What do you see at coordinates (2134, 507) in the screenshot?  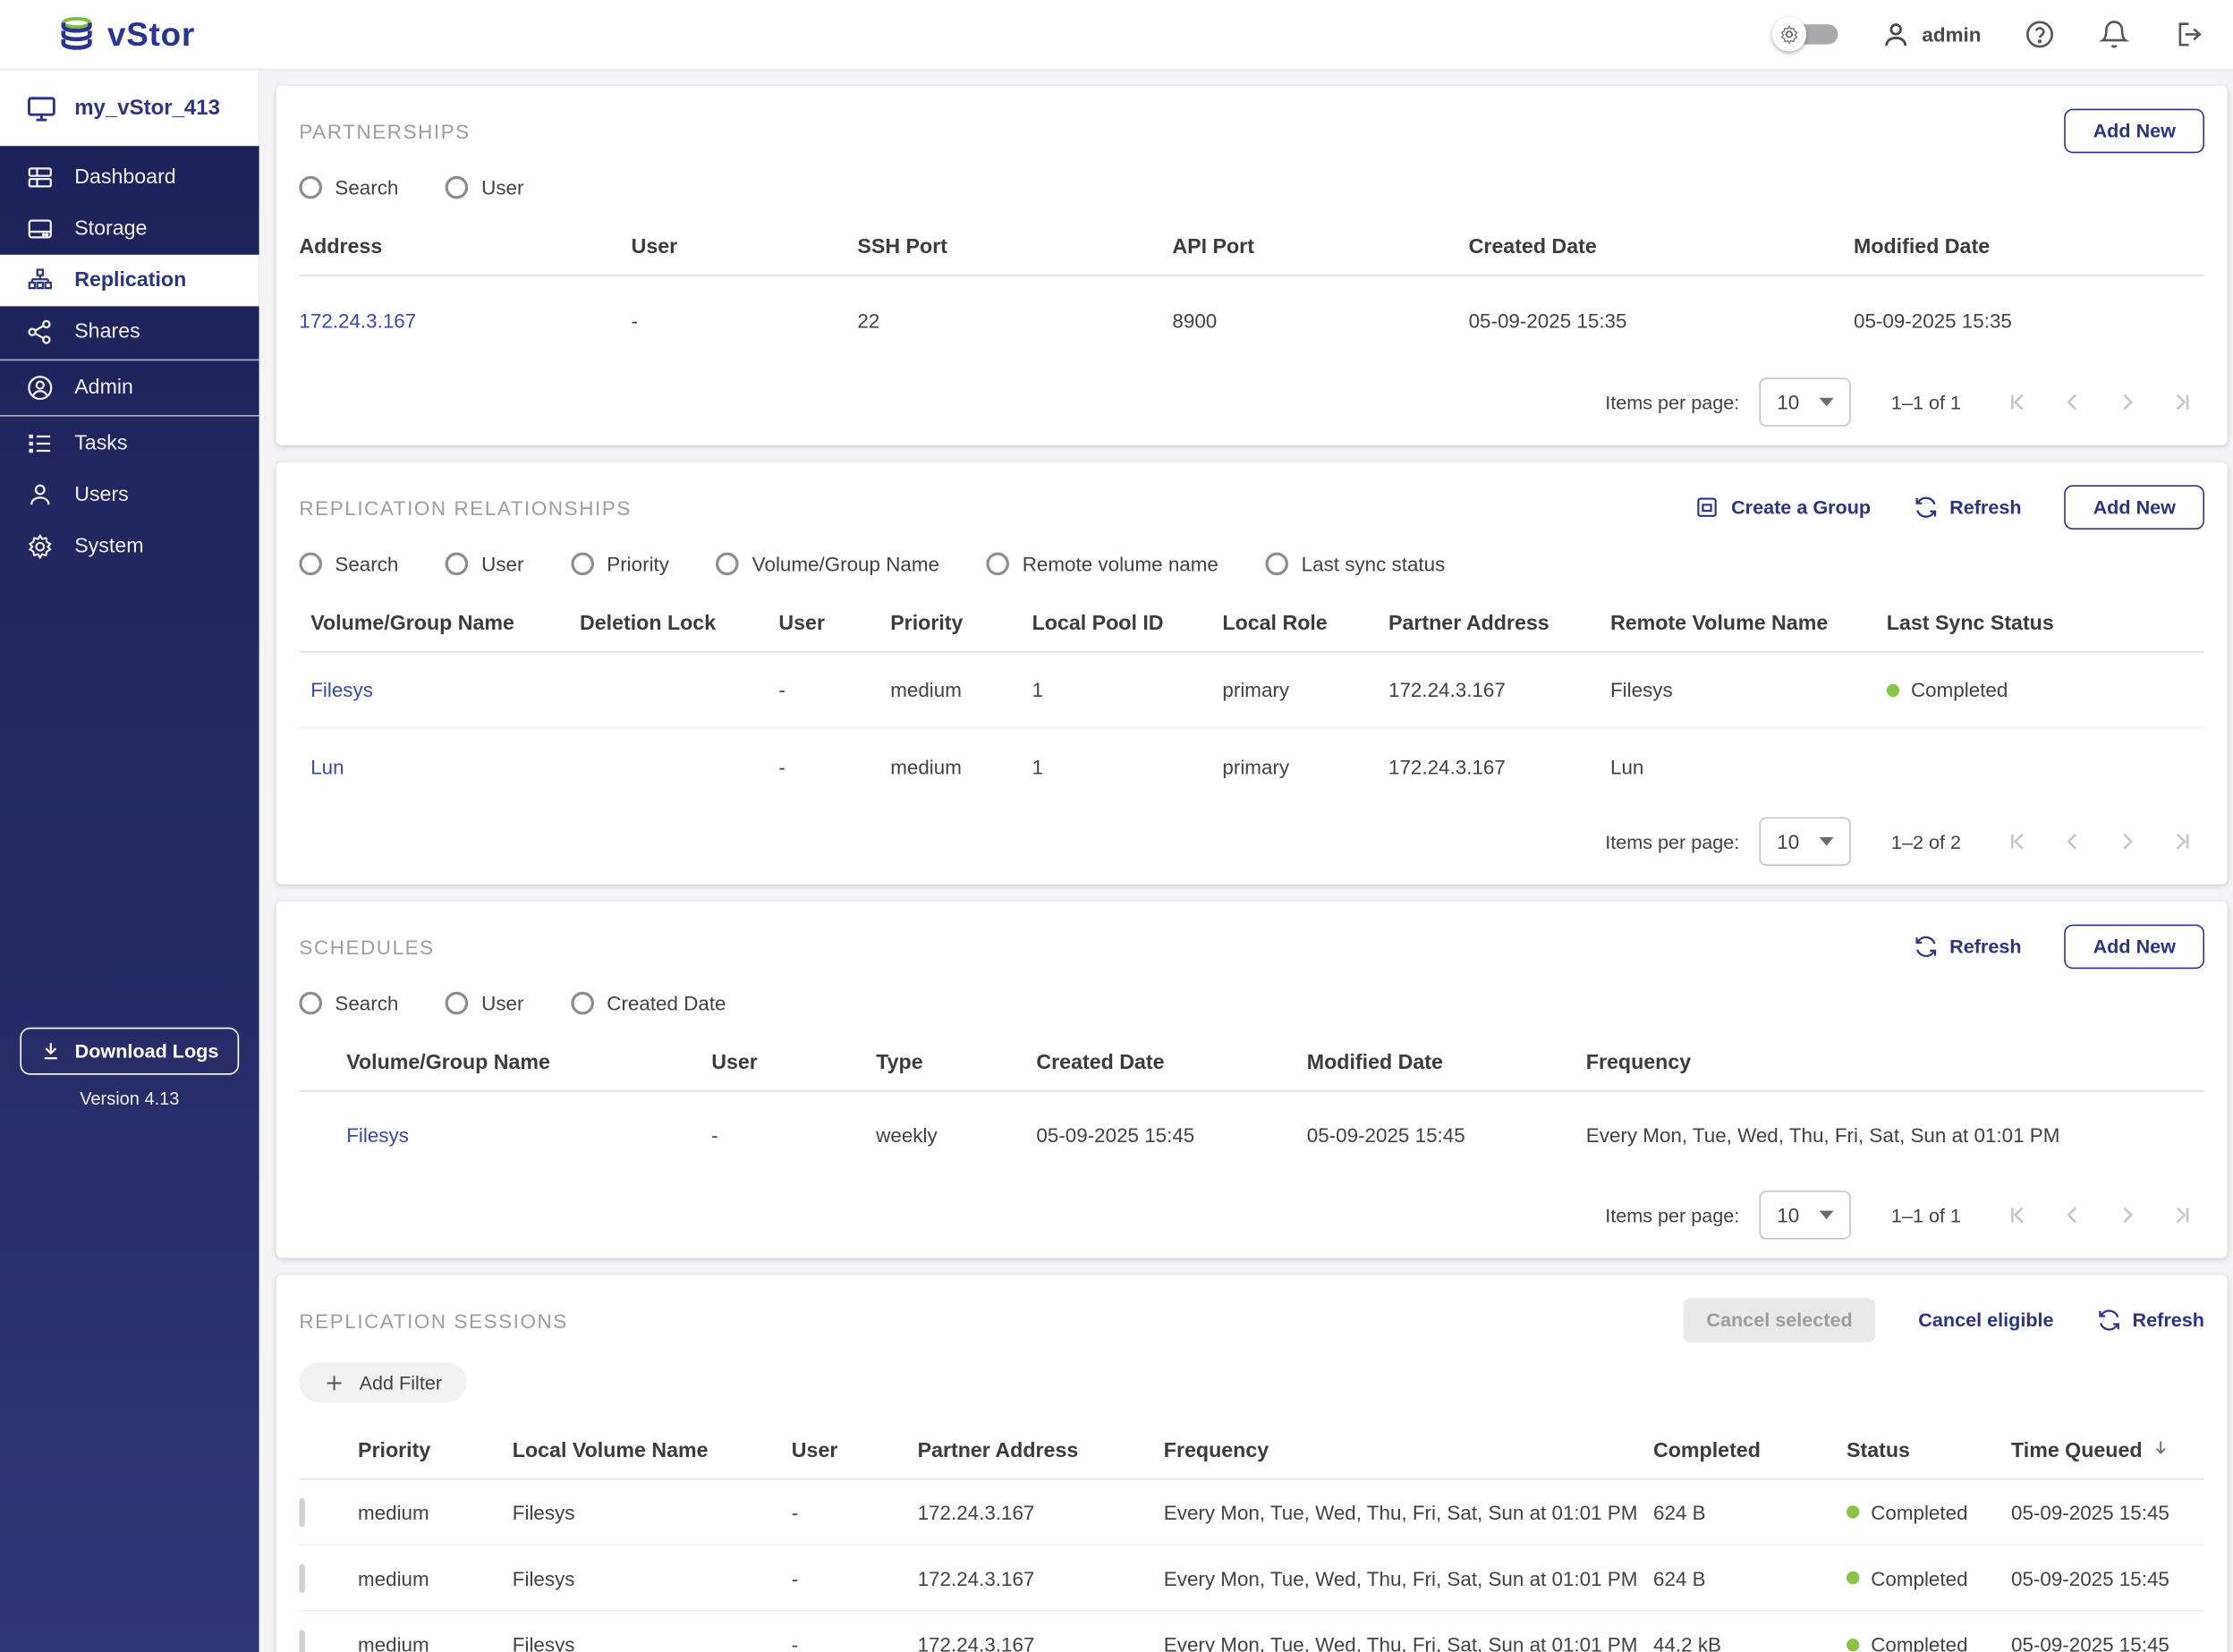 I see `relationships-add-new-button: Add New` at bounding box center [2134, 507].